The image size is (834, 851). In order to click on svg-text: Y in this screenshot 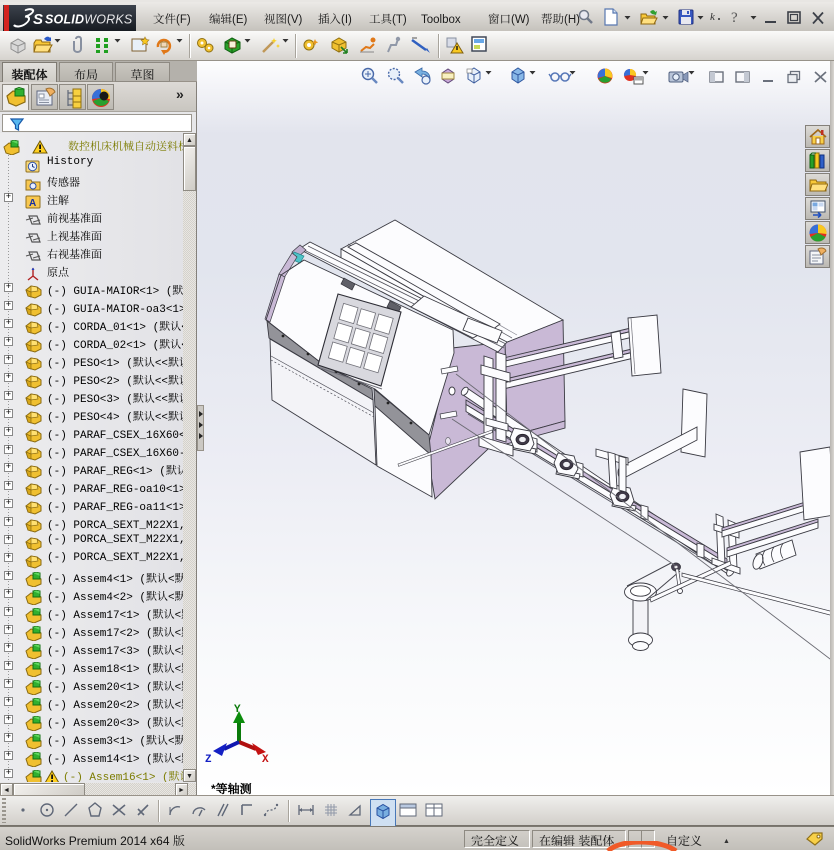, I will do `click(237, 710)`.